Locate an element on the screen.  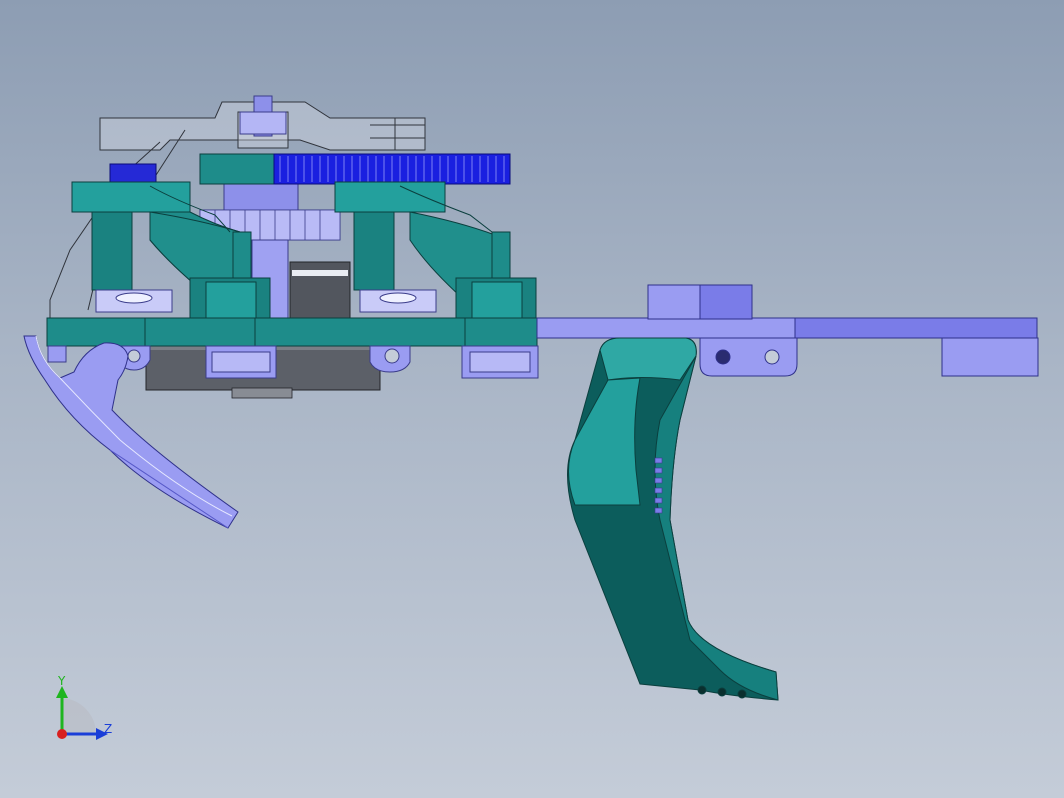
left-gear-cap is located at coordinates (133, 174).